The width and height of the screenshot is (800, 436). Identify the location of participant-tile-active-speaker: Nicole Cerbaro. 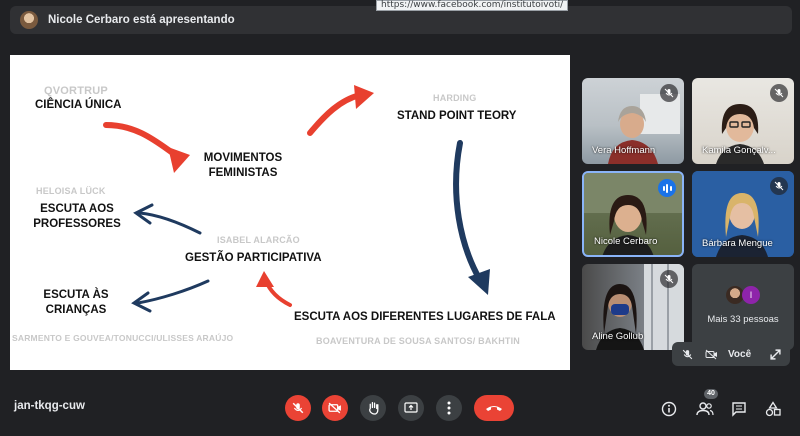
(633, 214).